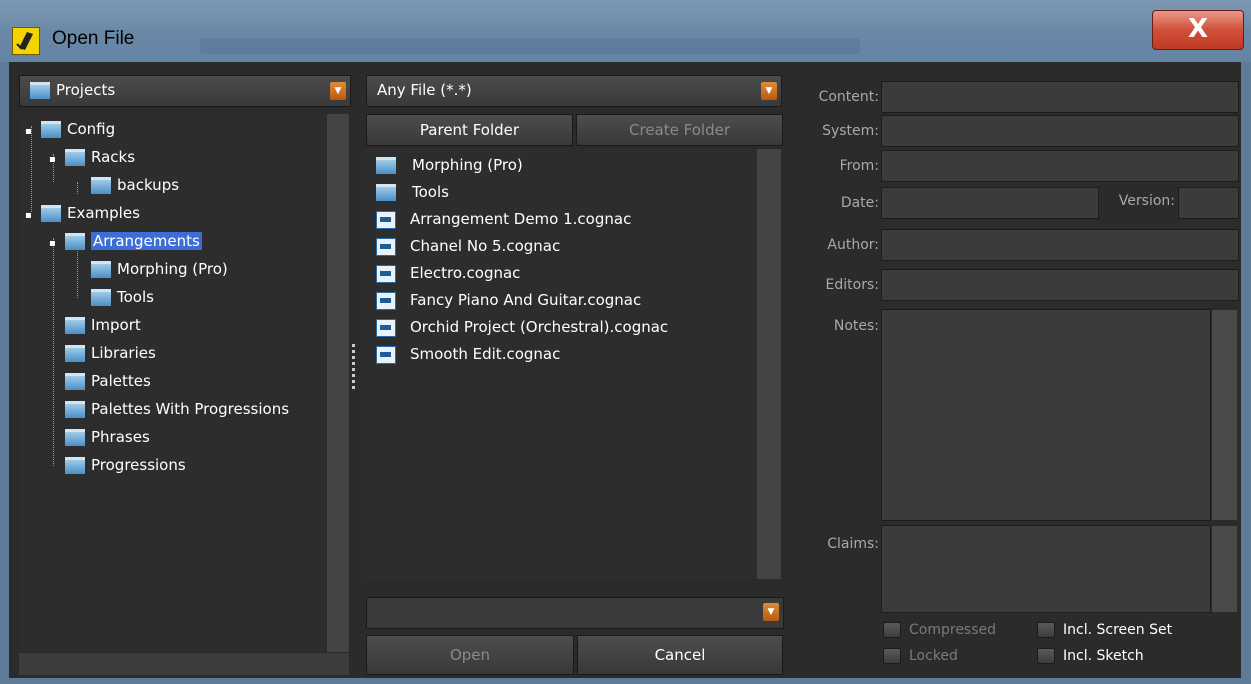 Image resolution: width=1251 pixels, height=684 pixels. I want to click on list-item: Tools, so click(412, 192).